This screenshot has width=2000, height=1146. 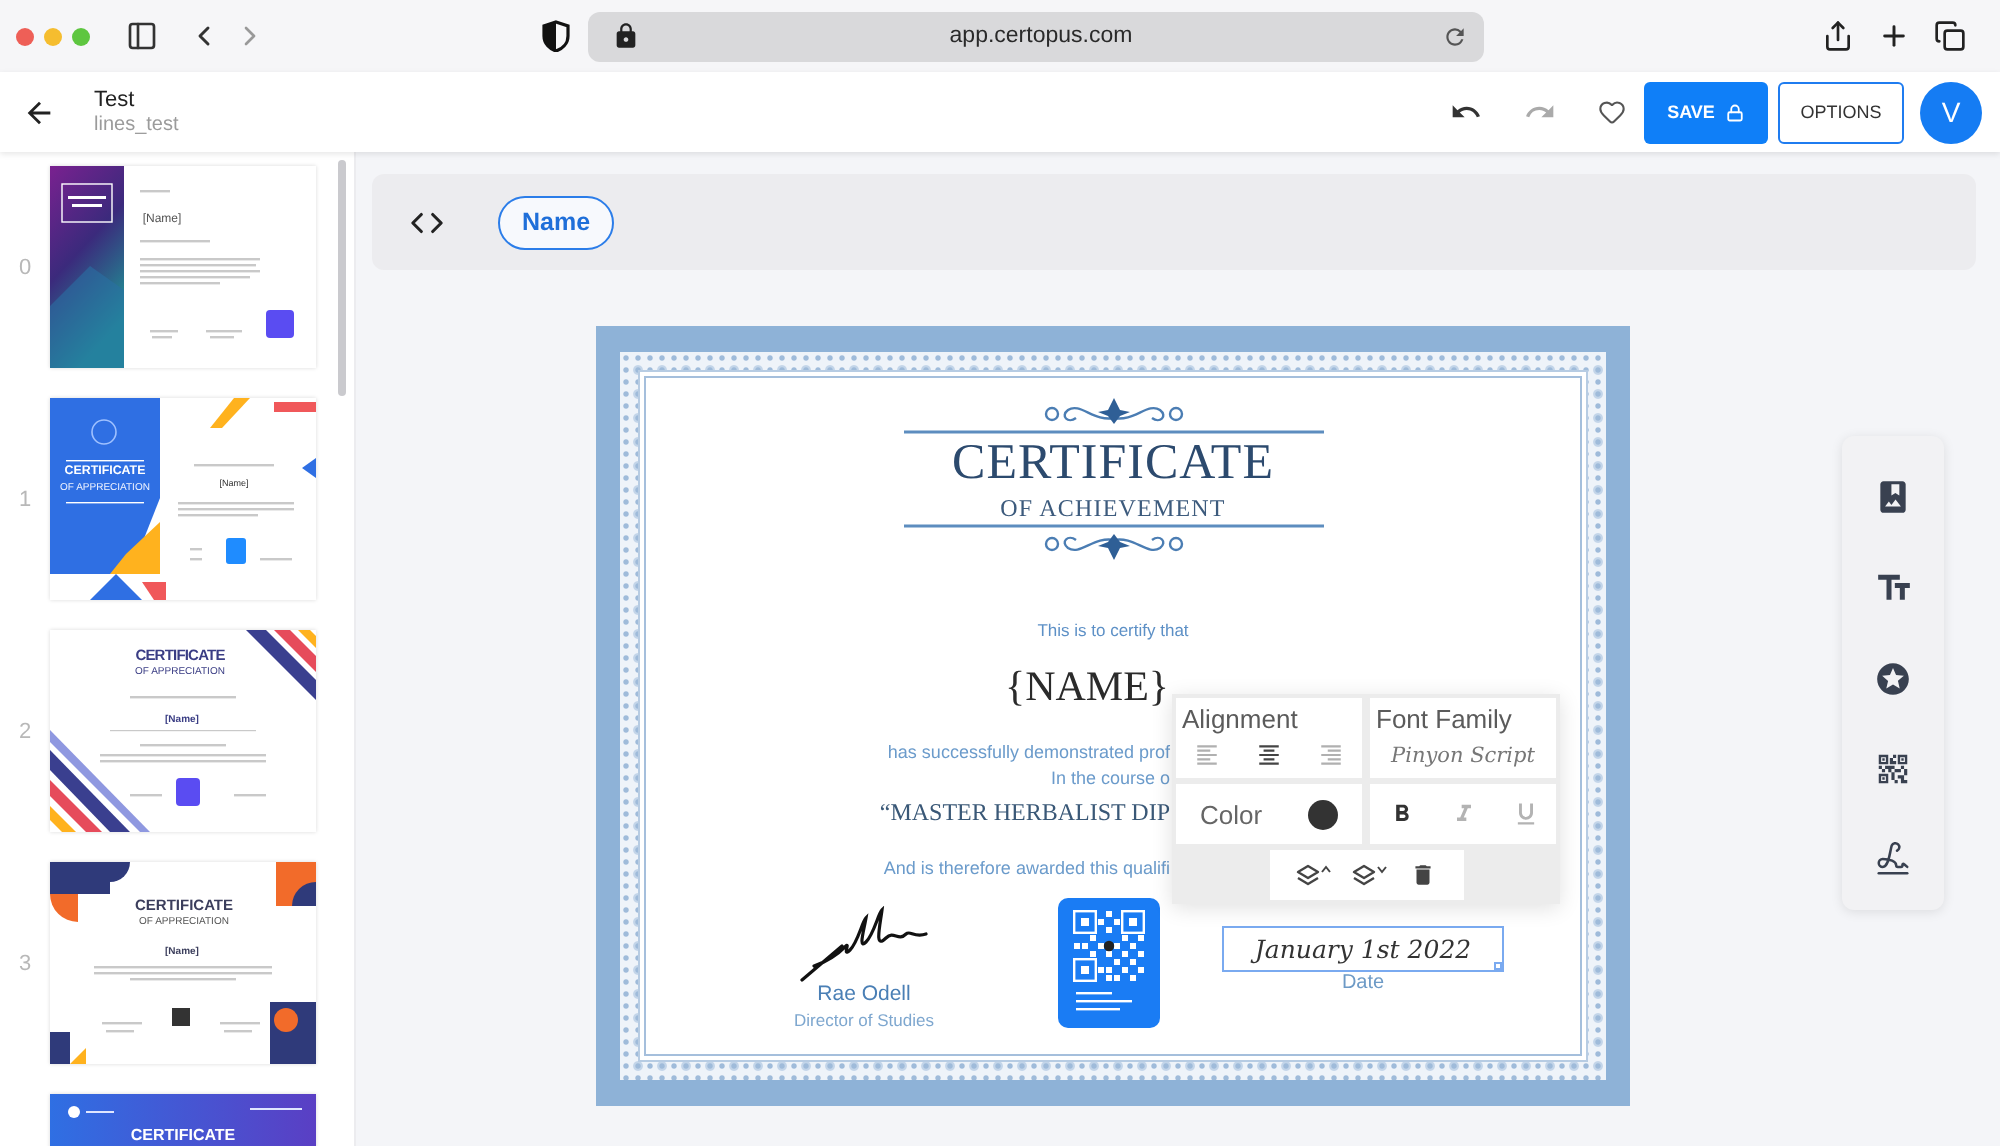 I want to click on body-text: has successfully demonstrated prof, so click(x=1028, y=752).